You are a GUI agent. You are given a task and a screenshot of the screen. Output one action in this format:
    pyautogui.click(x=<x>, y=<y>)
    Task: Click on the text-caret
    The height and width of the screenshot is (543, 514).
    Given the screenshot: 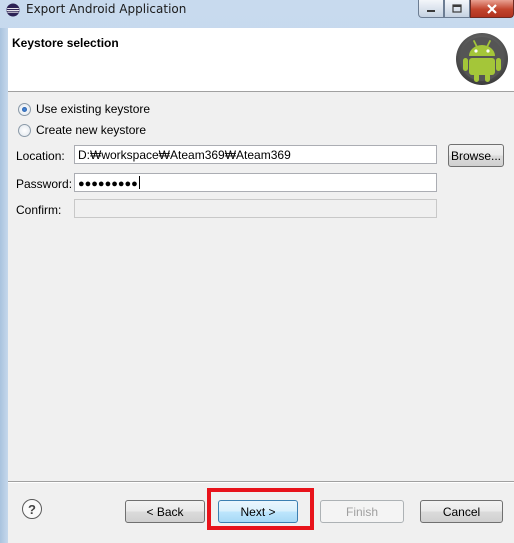 What is the action you would take?
    pyautogui.click(x=139, y=182)
    